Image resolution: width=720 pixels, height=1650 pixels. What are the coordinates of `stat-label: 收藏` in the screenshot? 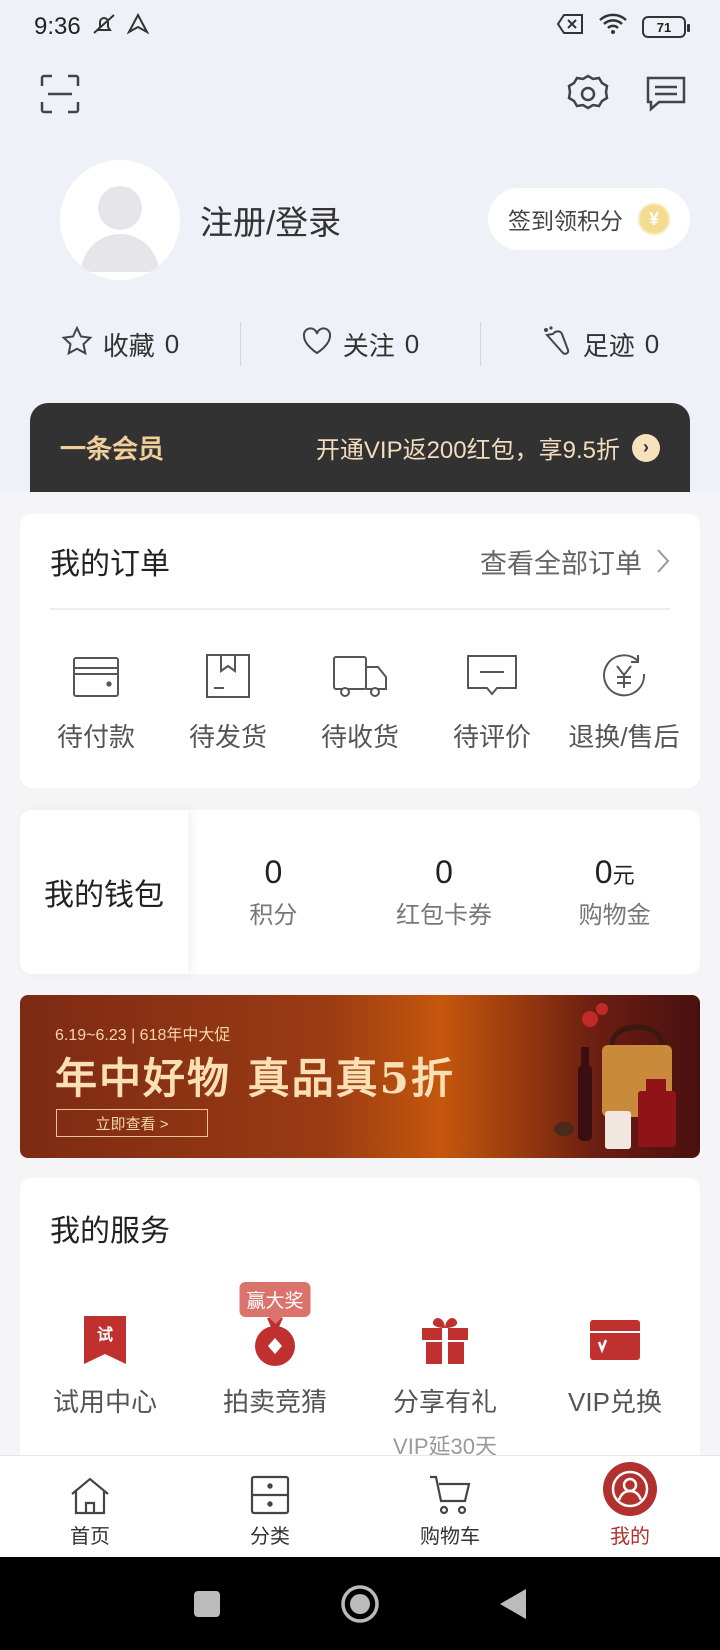 It's located at (128, 345).